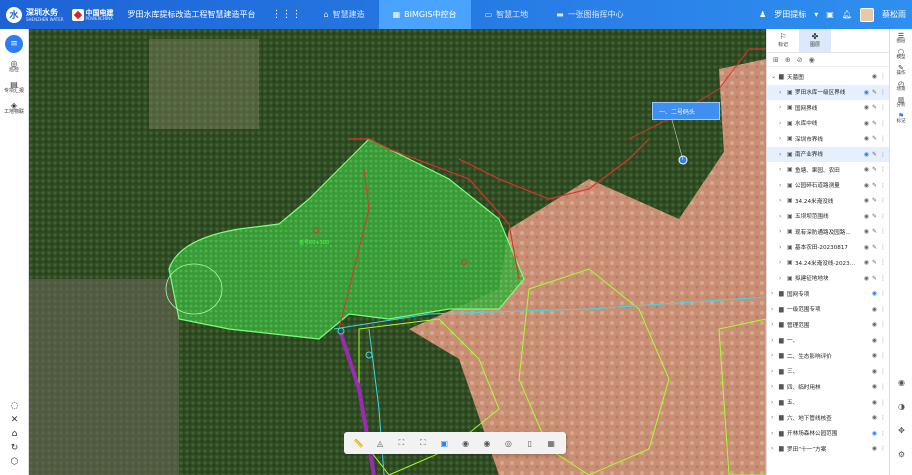 Image resolution: width=912 pixels, height=475 pixels. I want to click on rail-item-iot: ◈ 工地物联, so click(14, 109).